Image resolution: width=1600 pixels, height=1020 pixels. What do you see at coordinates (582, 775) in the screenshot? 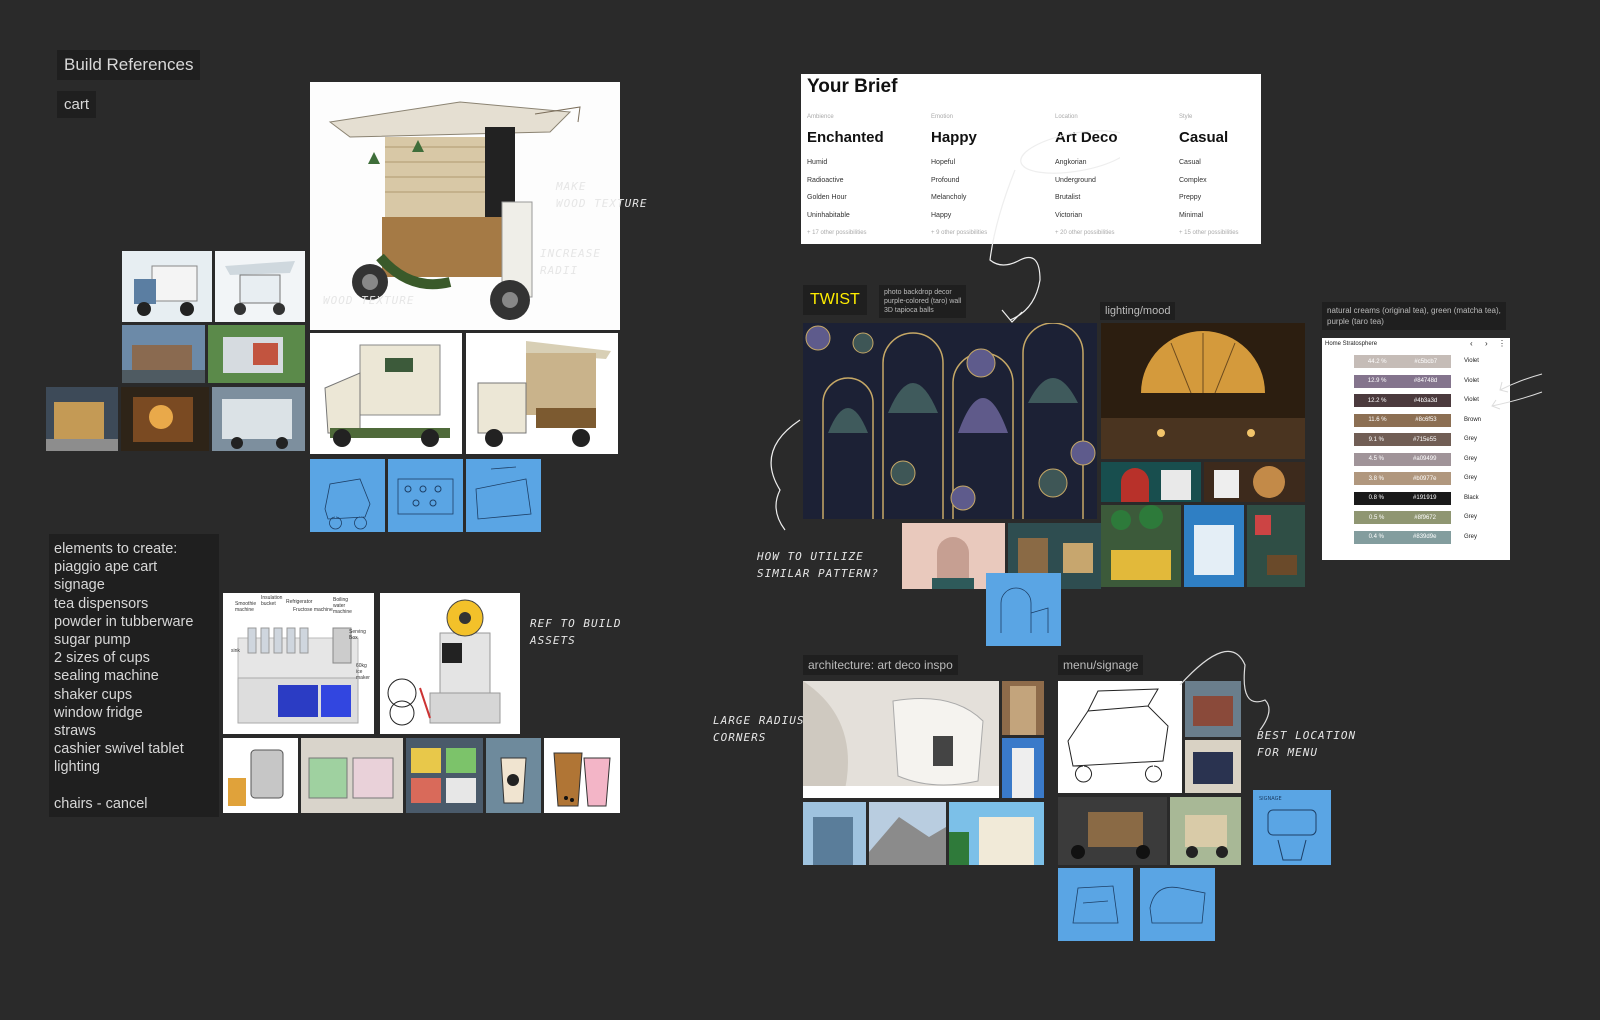
I see `boba-cups-photo` at bounding box center [582, 775].